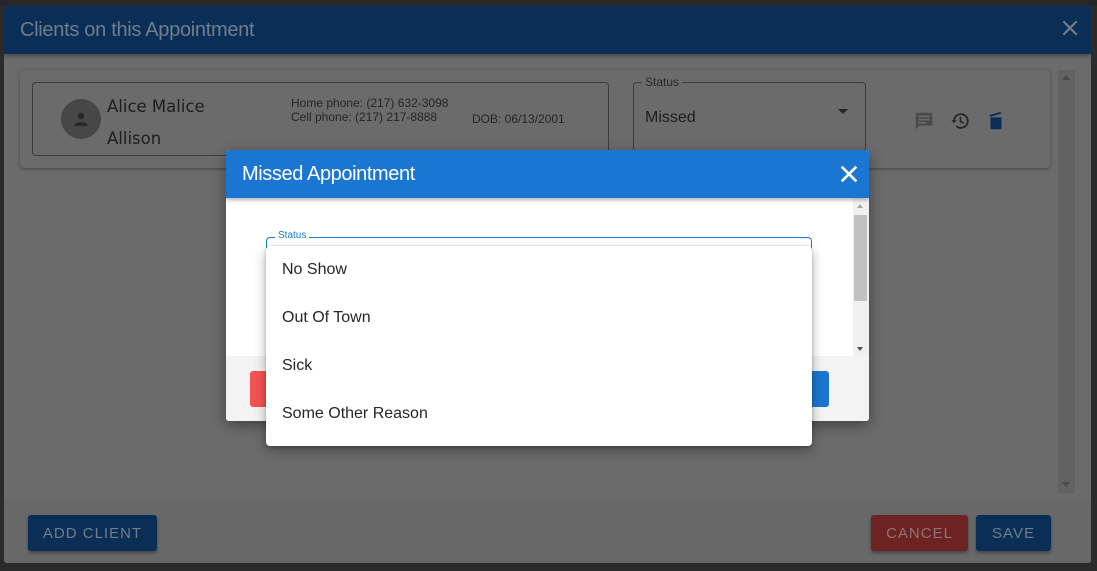 The width and height of the screenshot is (1097, 571). What do you see at coordinates (860, 258) in the screenshot?
I see `scrollbar-thumb` at bounding box center [860, 258].